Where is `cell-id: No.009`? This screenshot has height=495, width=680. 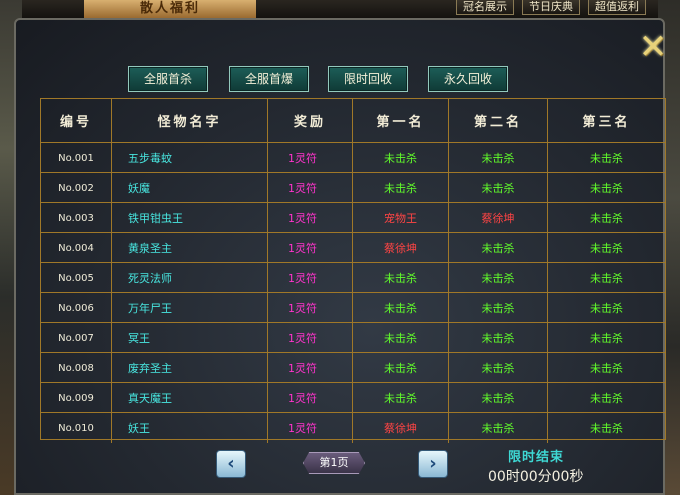
cell-id: No.009 is located at coordinates (76, 398).